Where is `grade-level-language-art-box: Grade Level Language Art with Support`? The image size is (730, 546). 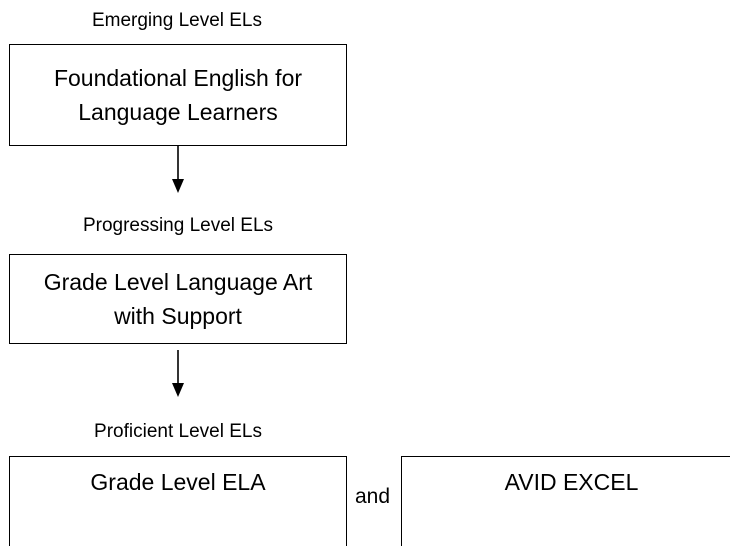 grade-level-language-art-box: Grade Level Language Art with Support is located at coordinates (178, 299).